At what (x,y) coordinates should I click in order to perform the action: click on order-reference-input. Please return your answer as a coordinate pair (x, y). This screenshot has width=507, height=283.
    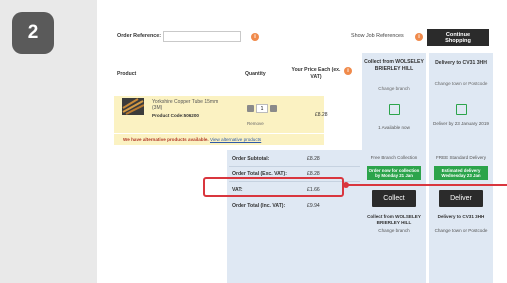
    Looking at the image, I should click on (202, 36).